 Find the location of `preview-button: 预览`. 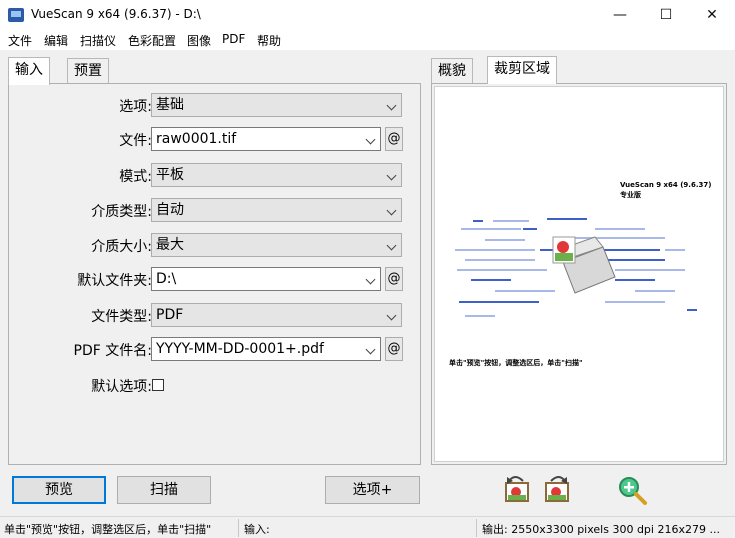

preview-button: 预览 is located at coordinates (59, 490).